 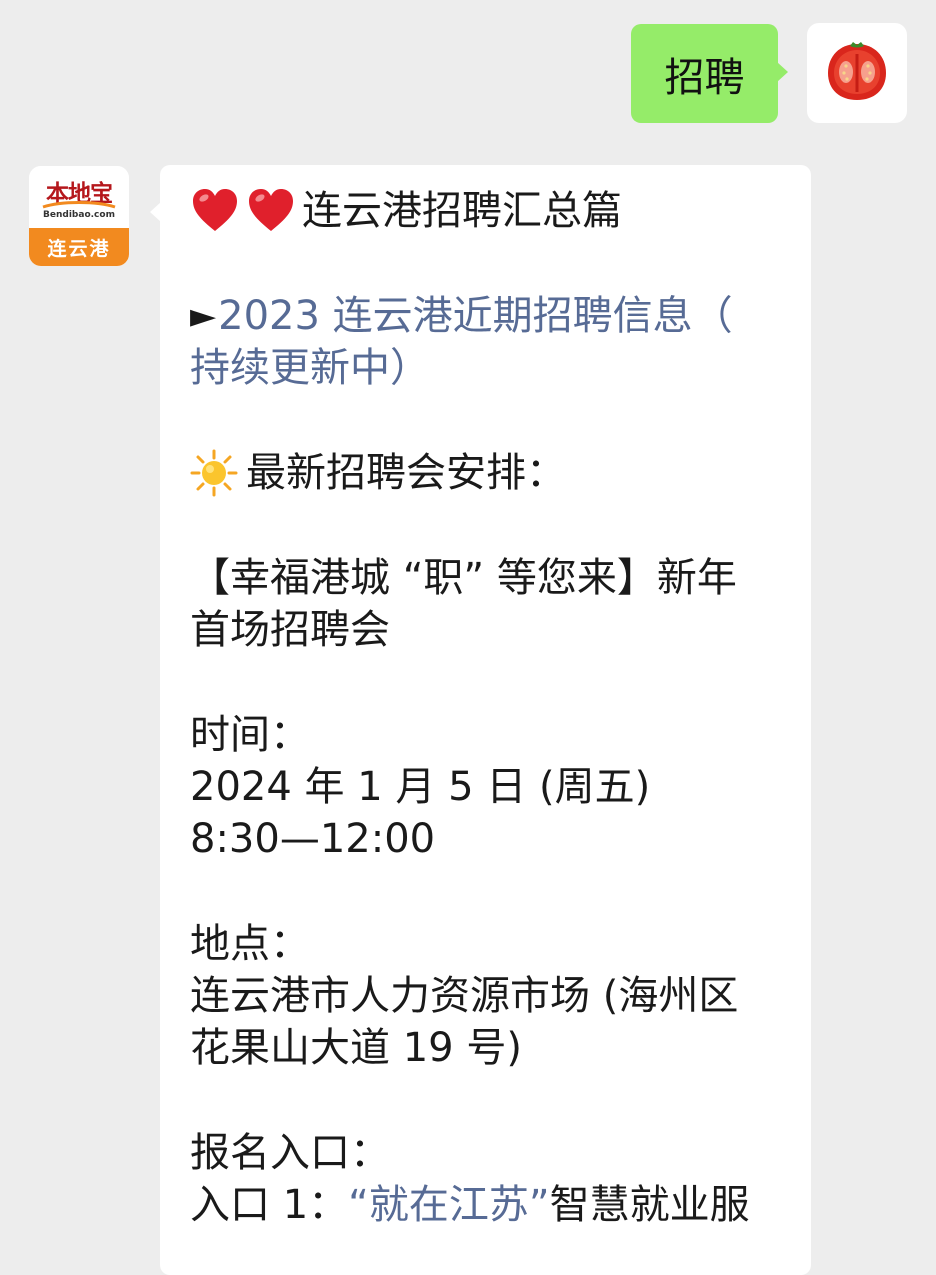 What do you see at coordinates (79, 247) in the screenshot?
I see `logo-city-label: 连云港` at bounding box center [79, 247].